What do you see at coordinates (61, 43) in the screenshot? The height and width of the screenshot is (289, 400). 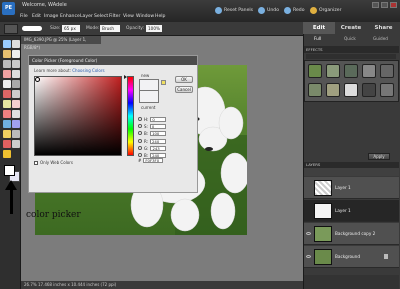 I see `document-tab: IMG_6390.JPG @ 25% (Layer 1, RGB/8*)` at bounding box center [61, 43].